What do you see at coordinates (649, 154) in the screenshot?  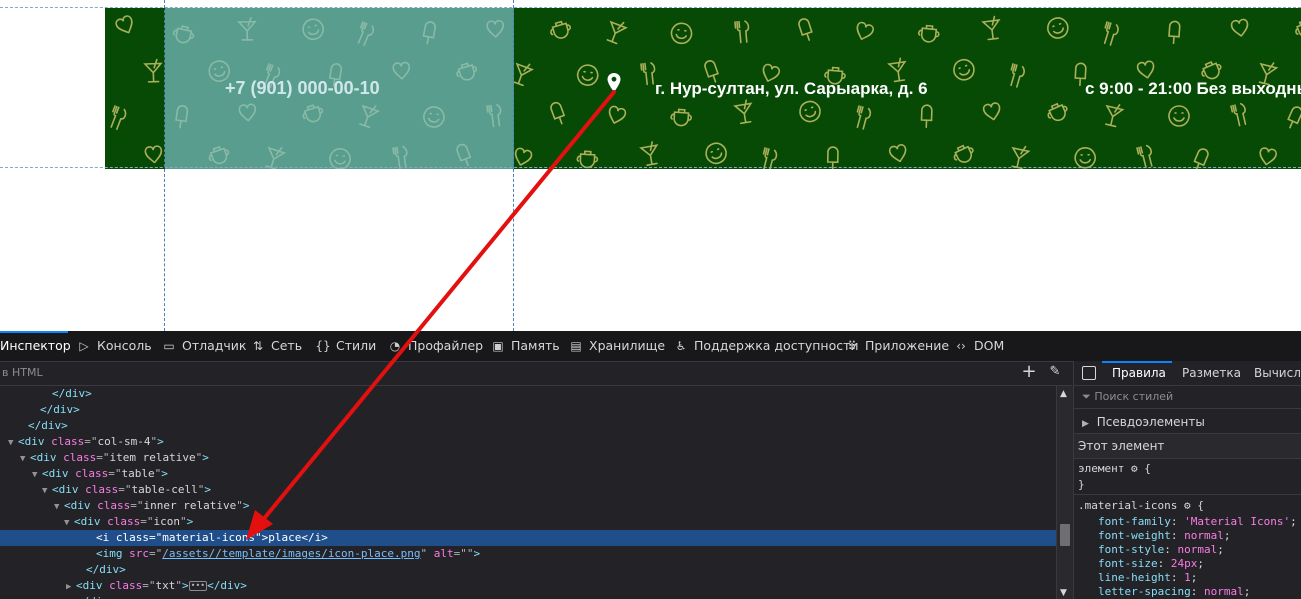 I see `cocktail-icon` at bounding box center [649, 154].